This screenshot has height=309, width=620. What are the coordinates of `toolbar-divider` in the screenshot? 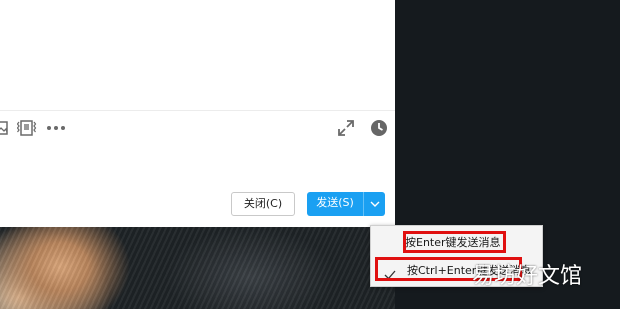 It's located at (197, 110).